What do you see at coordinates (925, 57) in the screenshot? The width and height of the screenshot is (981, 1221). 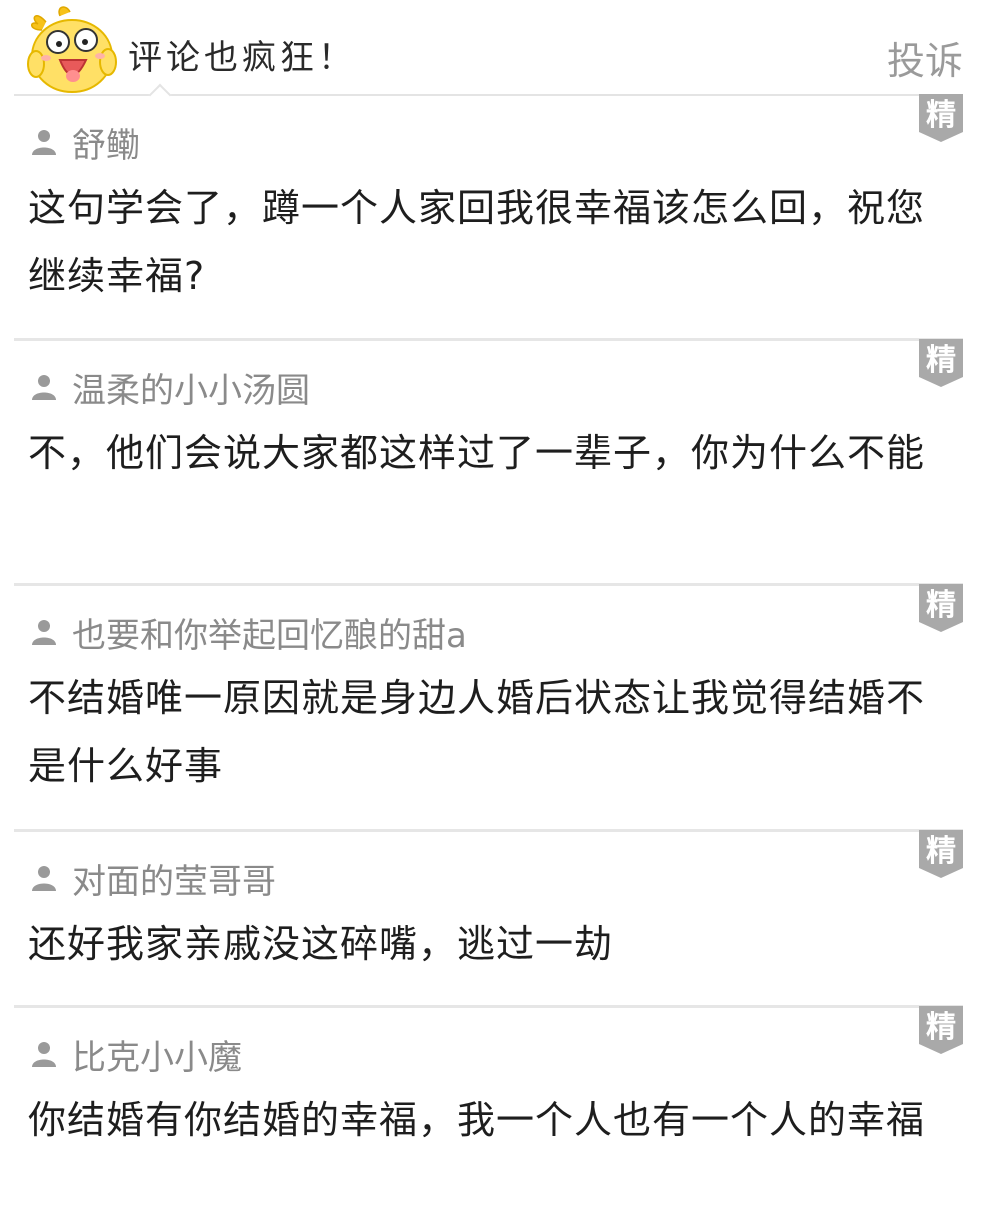 I see `report-button: 投诉` at bounding box center [925, 57].